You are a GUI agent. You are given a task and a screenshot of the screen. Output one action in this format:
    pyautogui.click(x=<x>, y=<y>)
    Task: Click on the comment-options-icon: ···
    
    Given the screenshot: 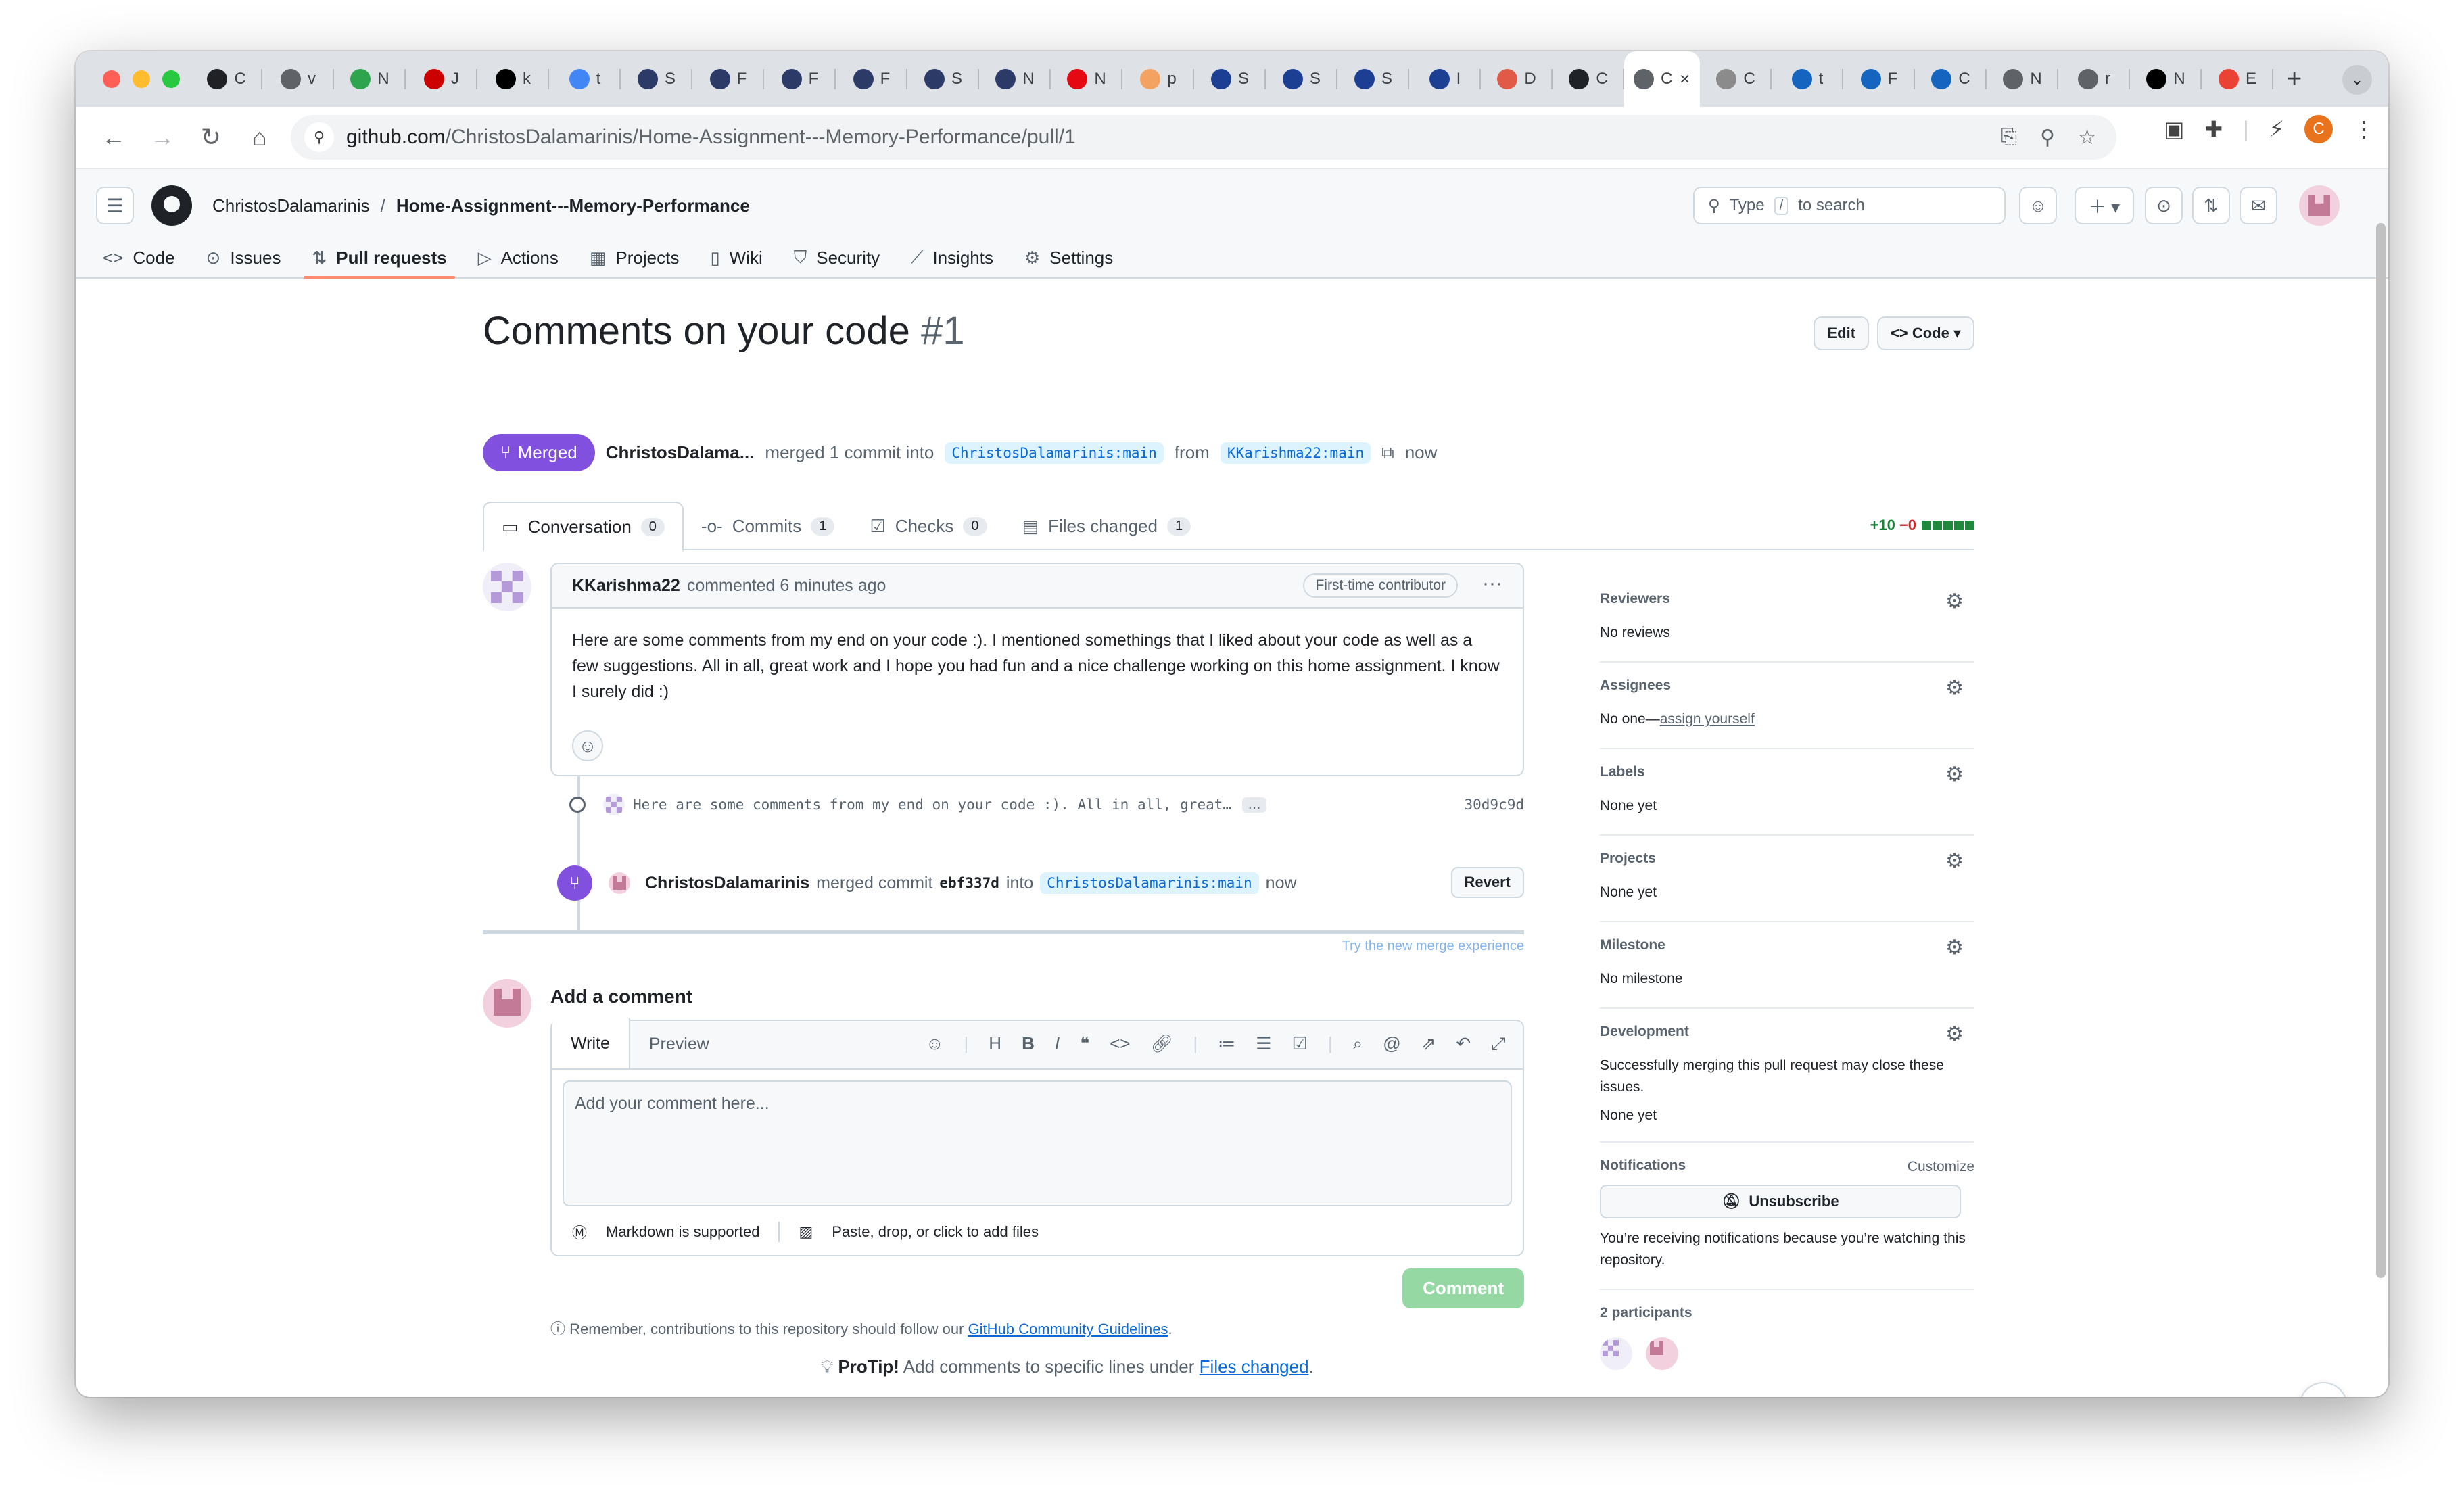 What is the action you would take?
    pyautogui.click(x=1492, y=583)
    